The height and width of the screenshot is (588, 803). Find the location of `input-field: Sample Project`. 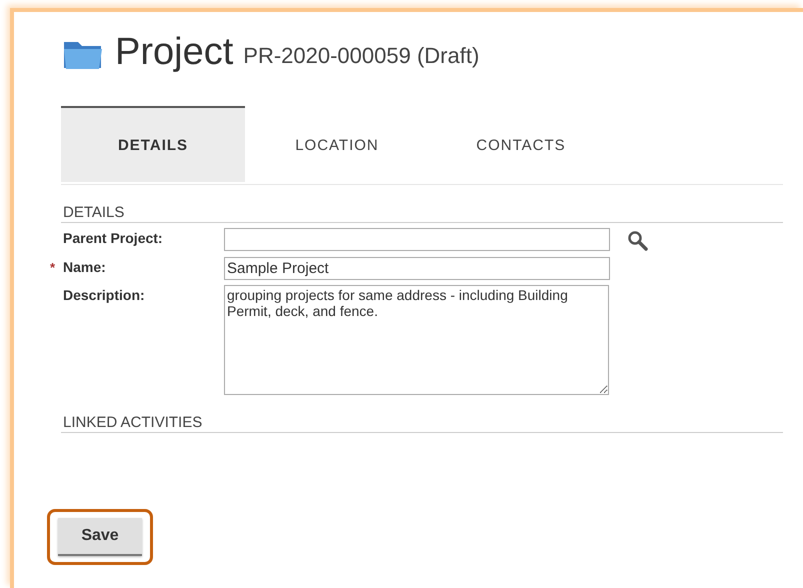

input-field: Sample Project is located at coordinates (417, 268).